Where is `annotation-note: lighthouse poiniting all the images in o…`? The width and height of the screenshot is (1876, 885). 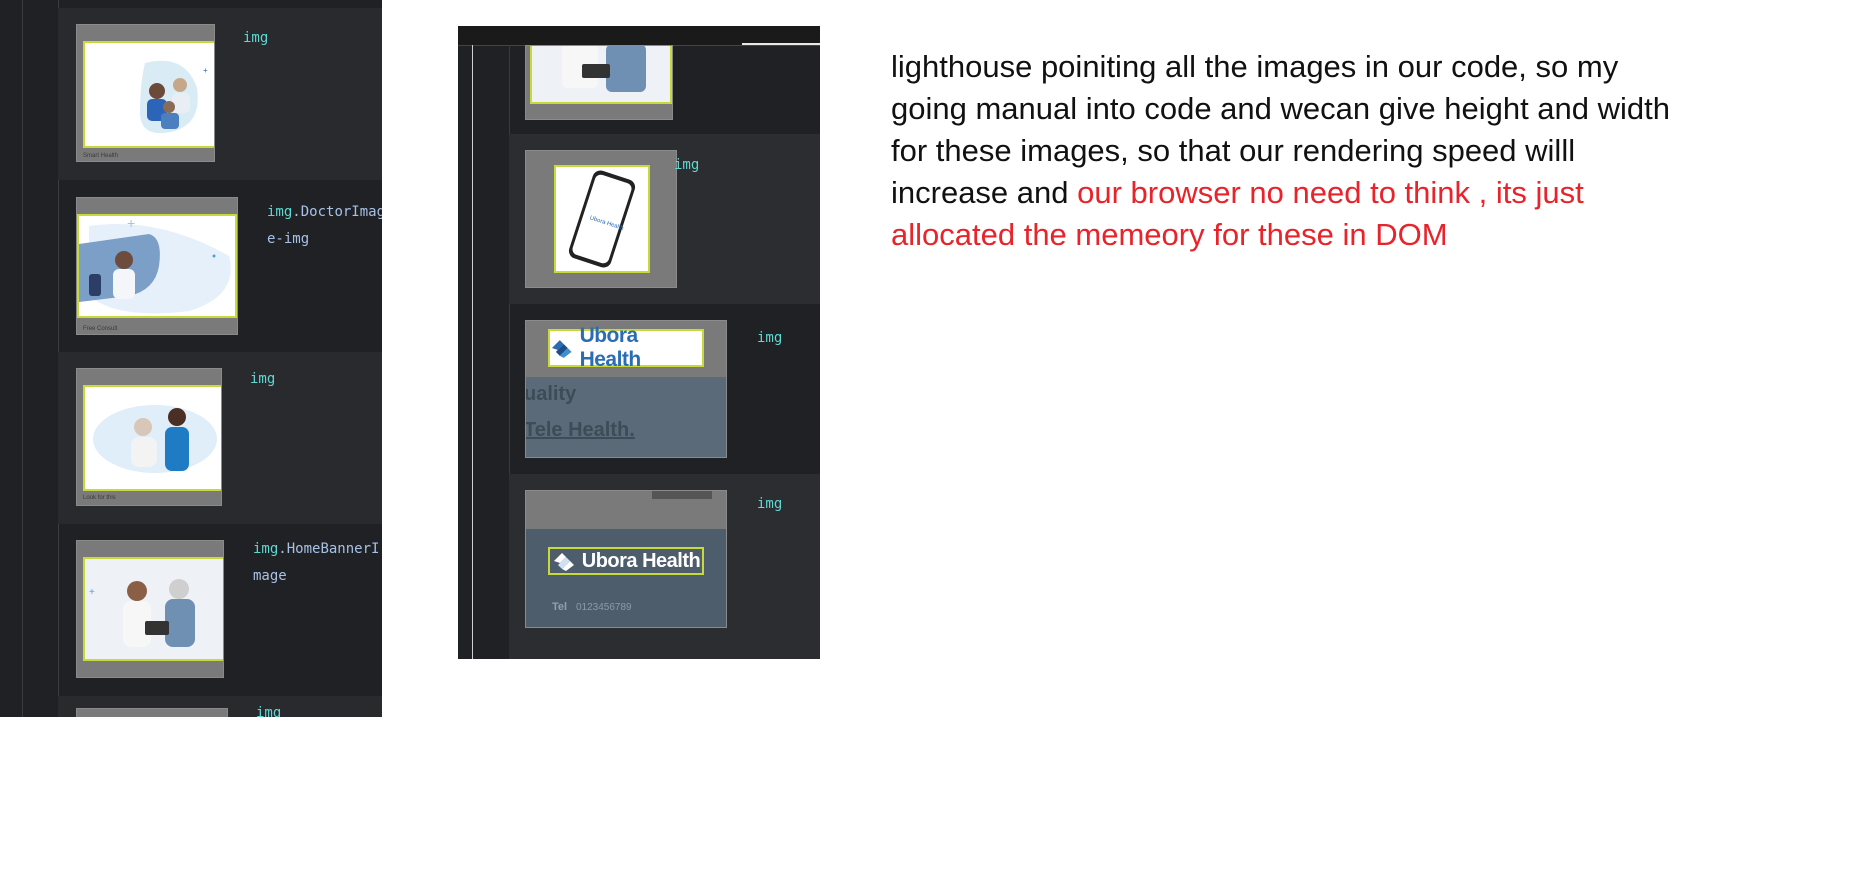 annotation-note: lighthouse poiniting all the images in o… is located at coordinates (1281, 151).